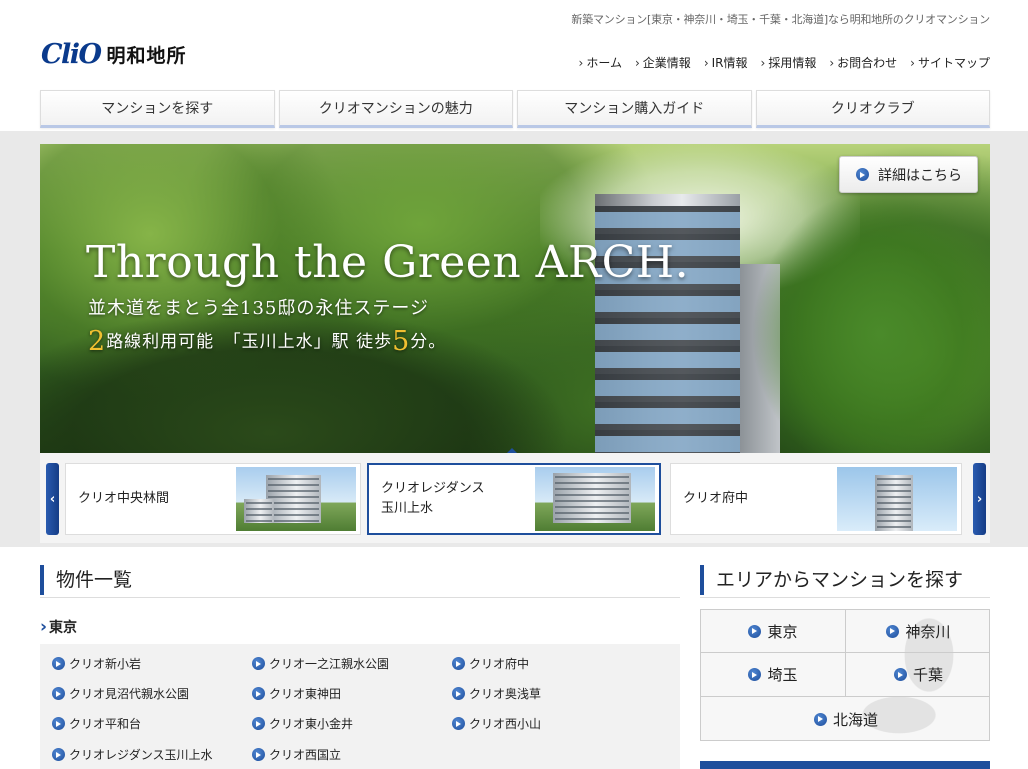 The image size is (1028, 769). What do you see at coordinates (917, 631) in the screenshot?
I see `area-kanagawa-button: 神奈川` at bounding box center [917, 631].